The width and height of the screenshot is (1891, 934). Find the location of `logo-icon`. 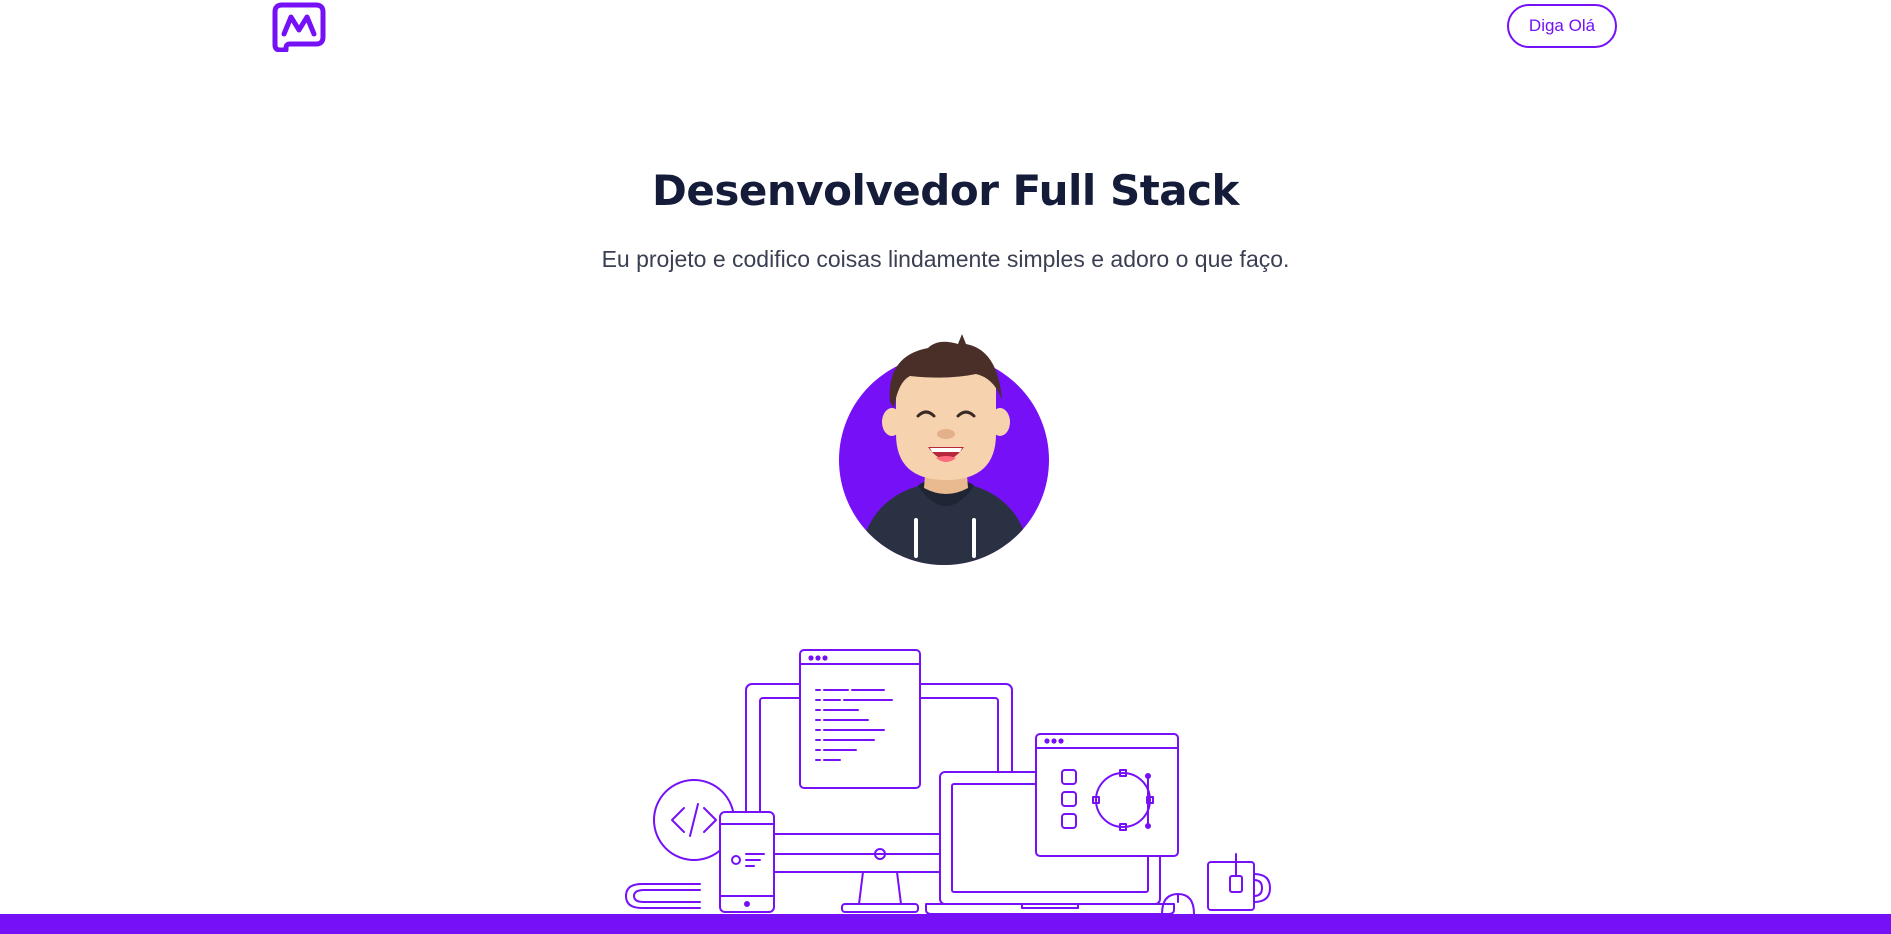

logo-icon is located at coordinates (299, 27).